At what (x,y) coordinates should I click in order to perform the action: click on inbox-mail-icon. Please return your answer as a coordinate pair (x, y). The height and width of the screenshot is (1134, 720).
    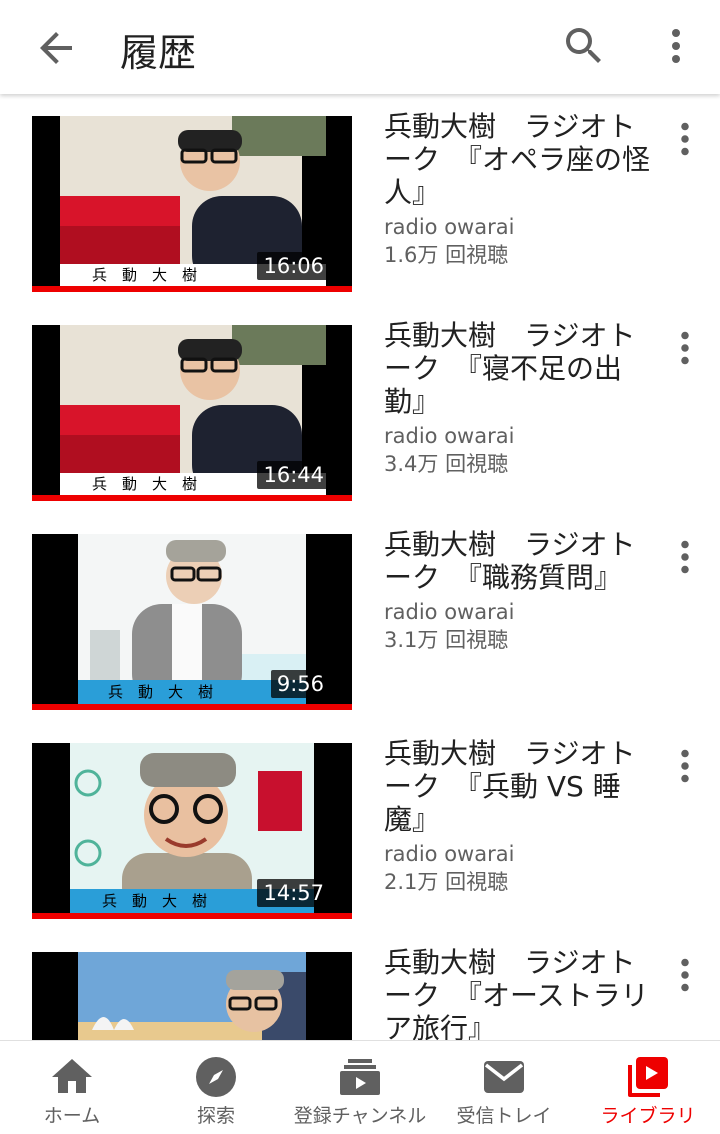
    Looking at the image, I should click on (504, 1077).